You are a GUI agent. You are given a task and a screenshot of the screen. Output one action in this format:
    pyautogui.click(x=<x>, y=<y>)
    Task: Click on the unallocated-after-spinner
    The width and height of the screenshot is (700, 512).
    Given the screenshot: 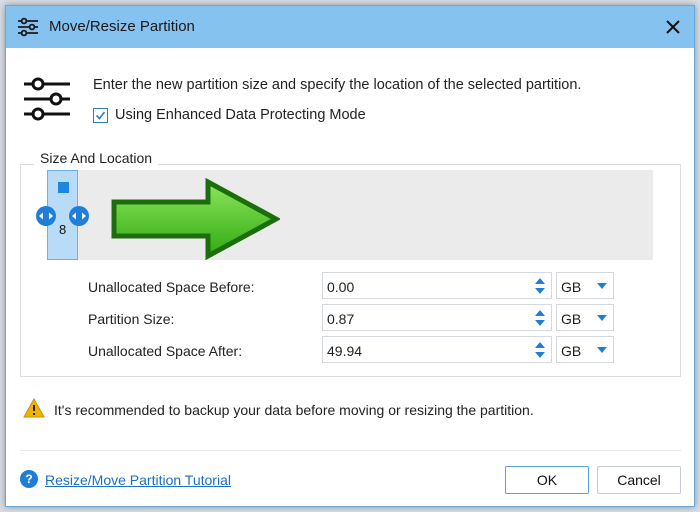 What is the action you would take?
    pyautogui.click(x=540, y=349)
    